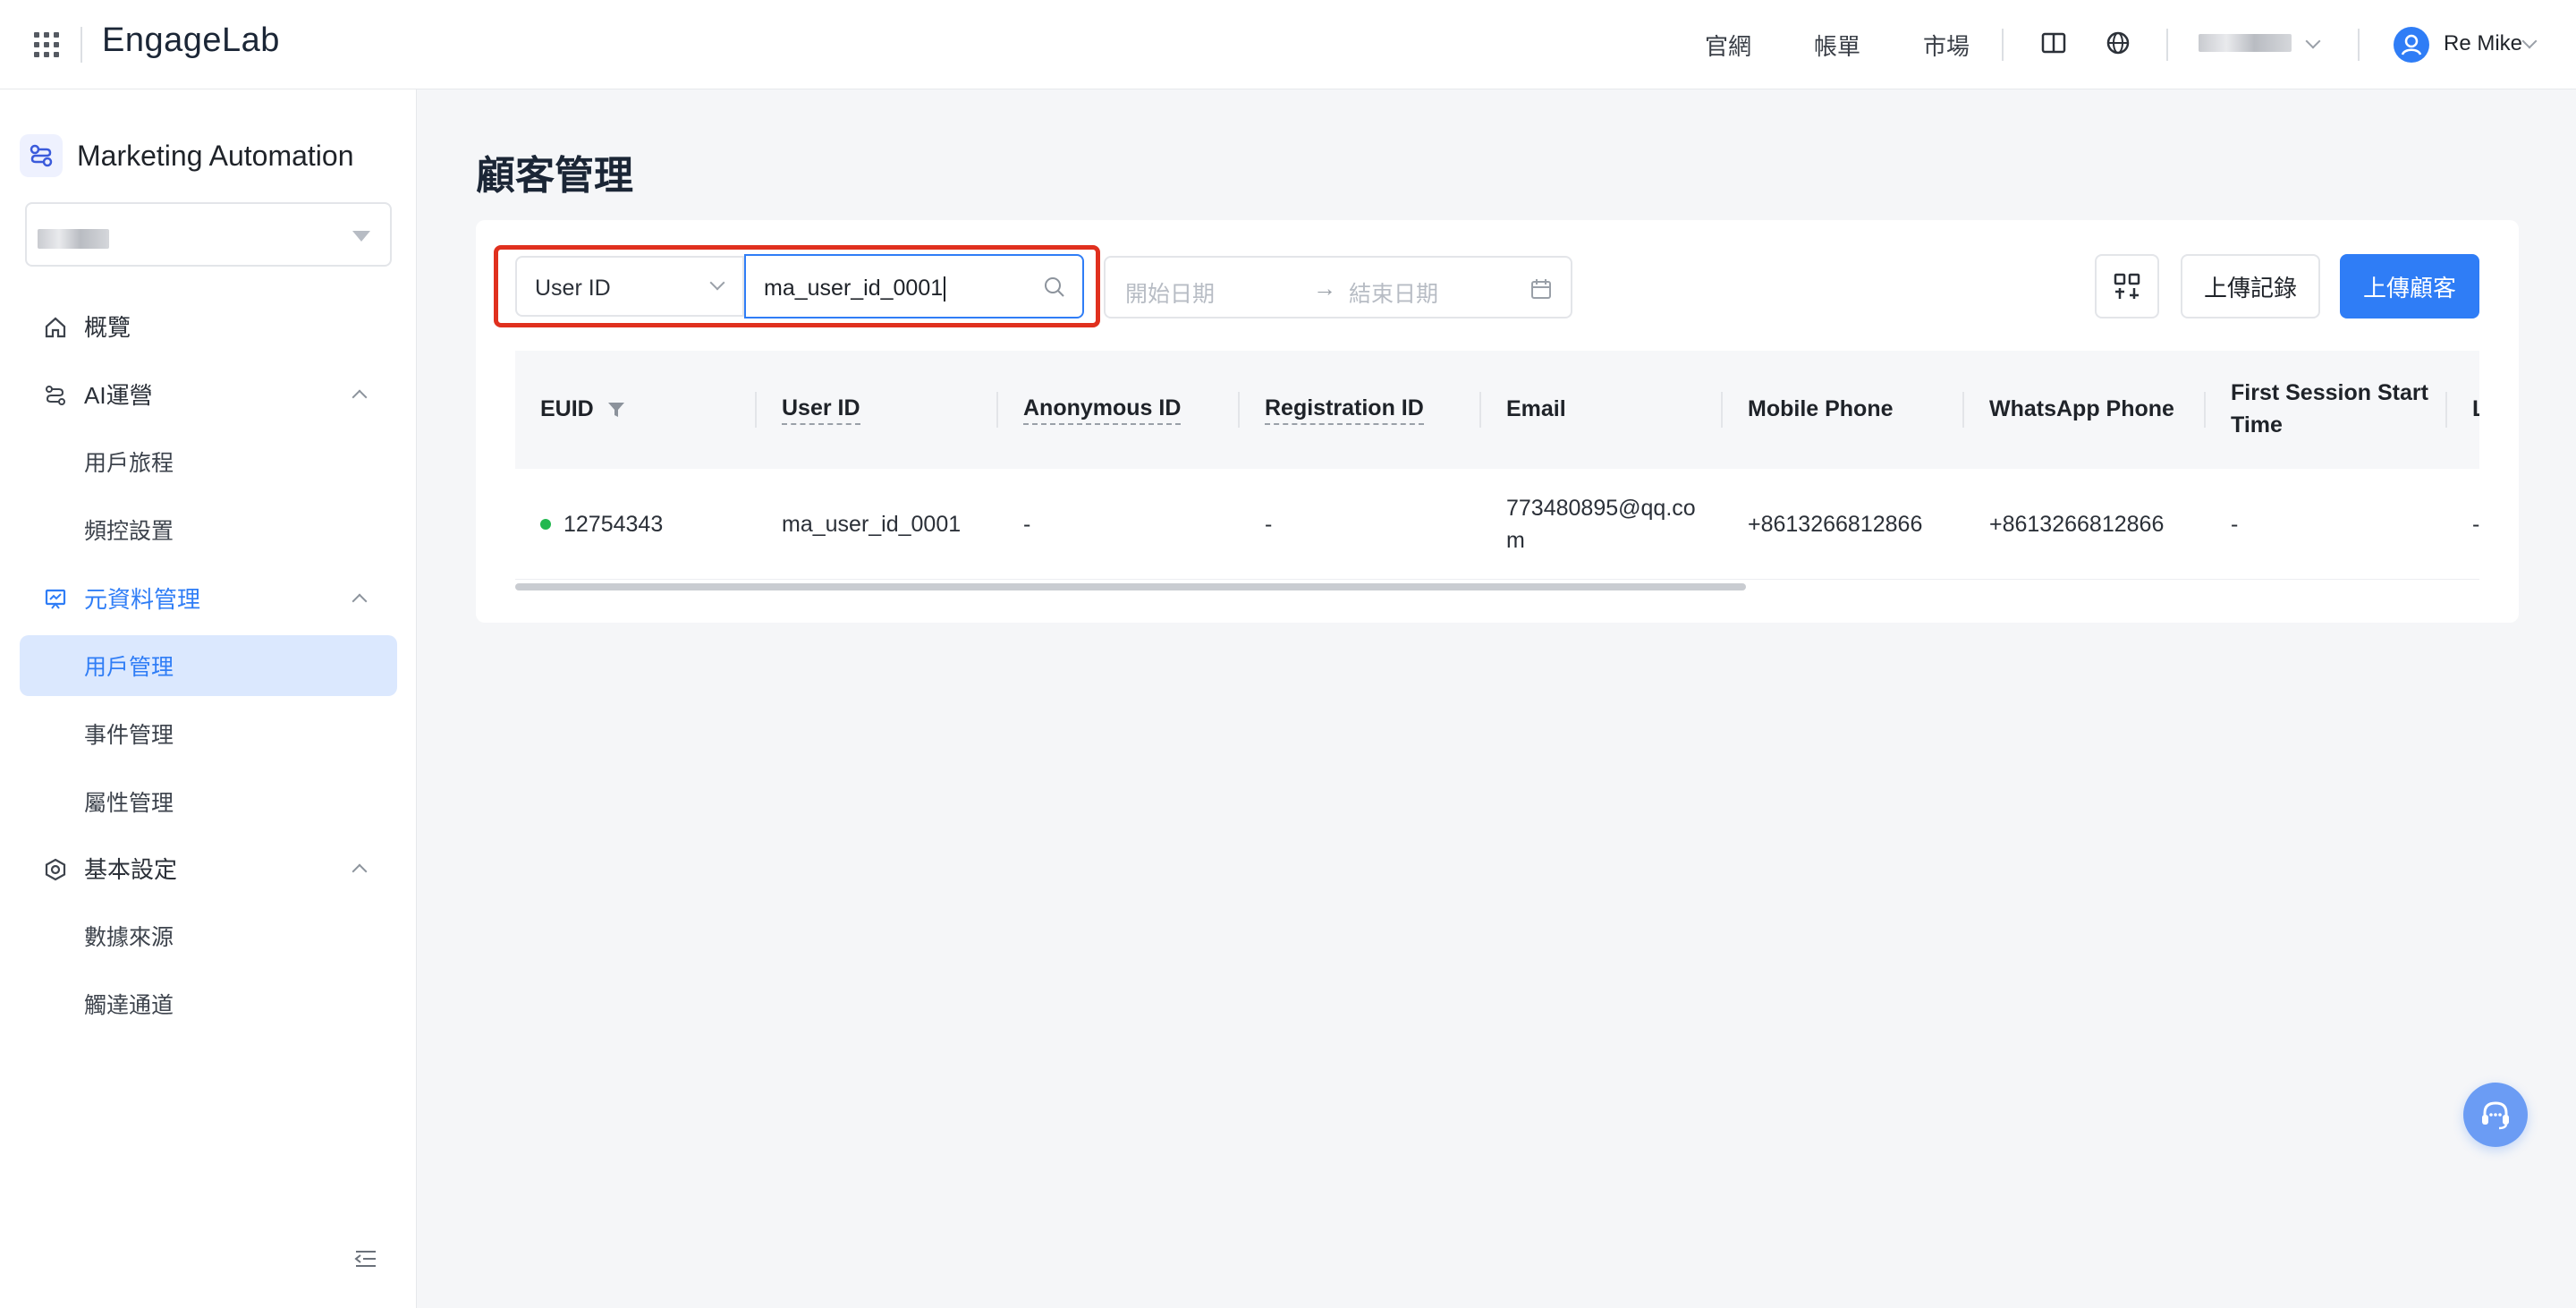 The width and height of the screenshot is (2576, 1308). I want to click on org-switcher, so click(2245, 43).